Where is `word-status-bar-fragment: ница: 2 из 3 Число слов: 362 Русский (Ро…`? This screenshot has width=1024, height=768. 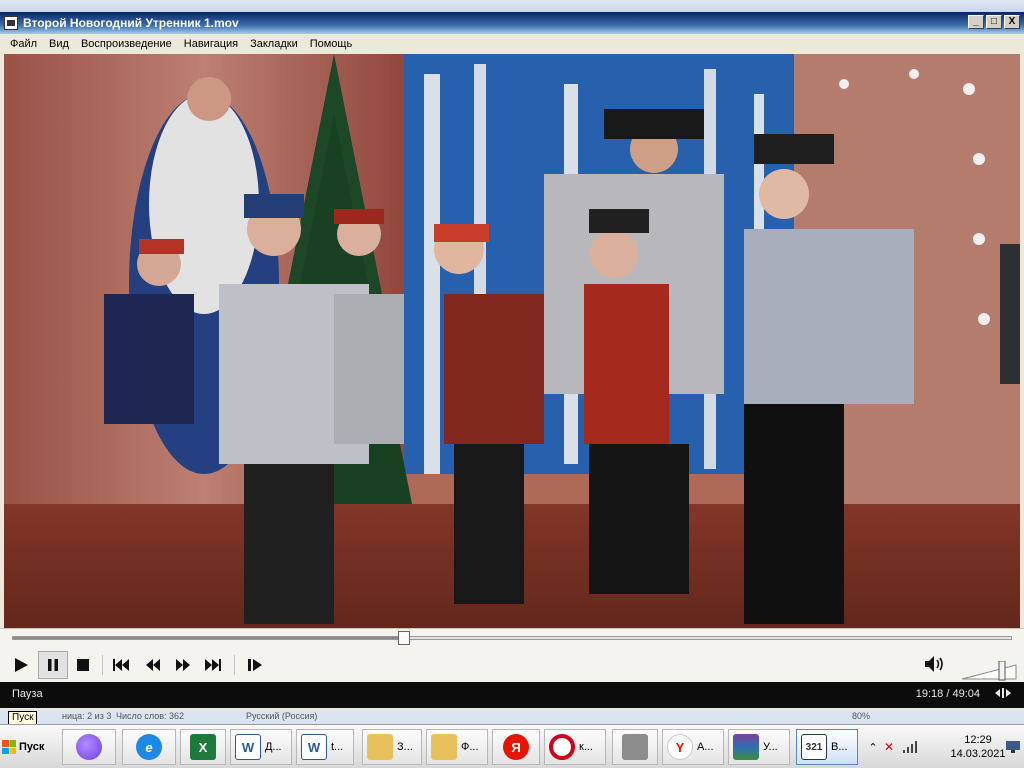 word-status-bar-fragment: ница: 2 из 3 Число слов: 362 Русский (Ро… is located at coordinates (512, 717).